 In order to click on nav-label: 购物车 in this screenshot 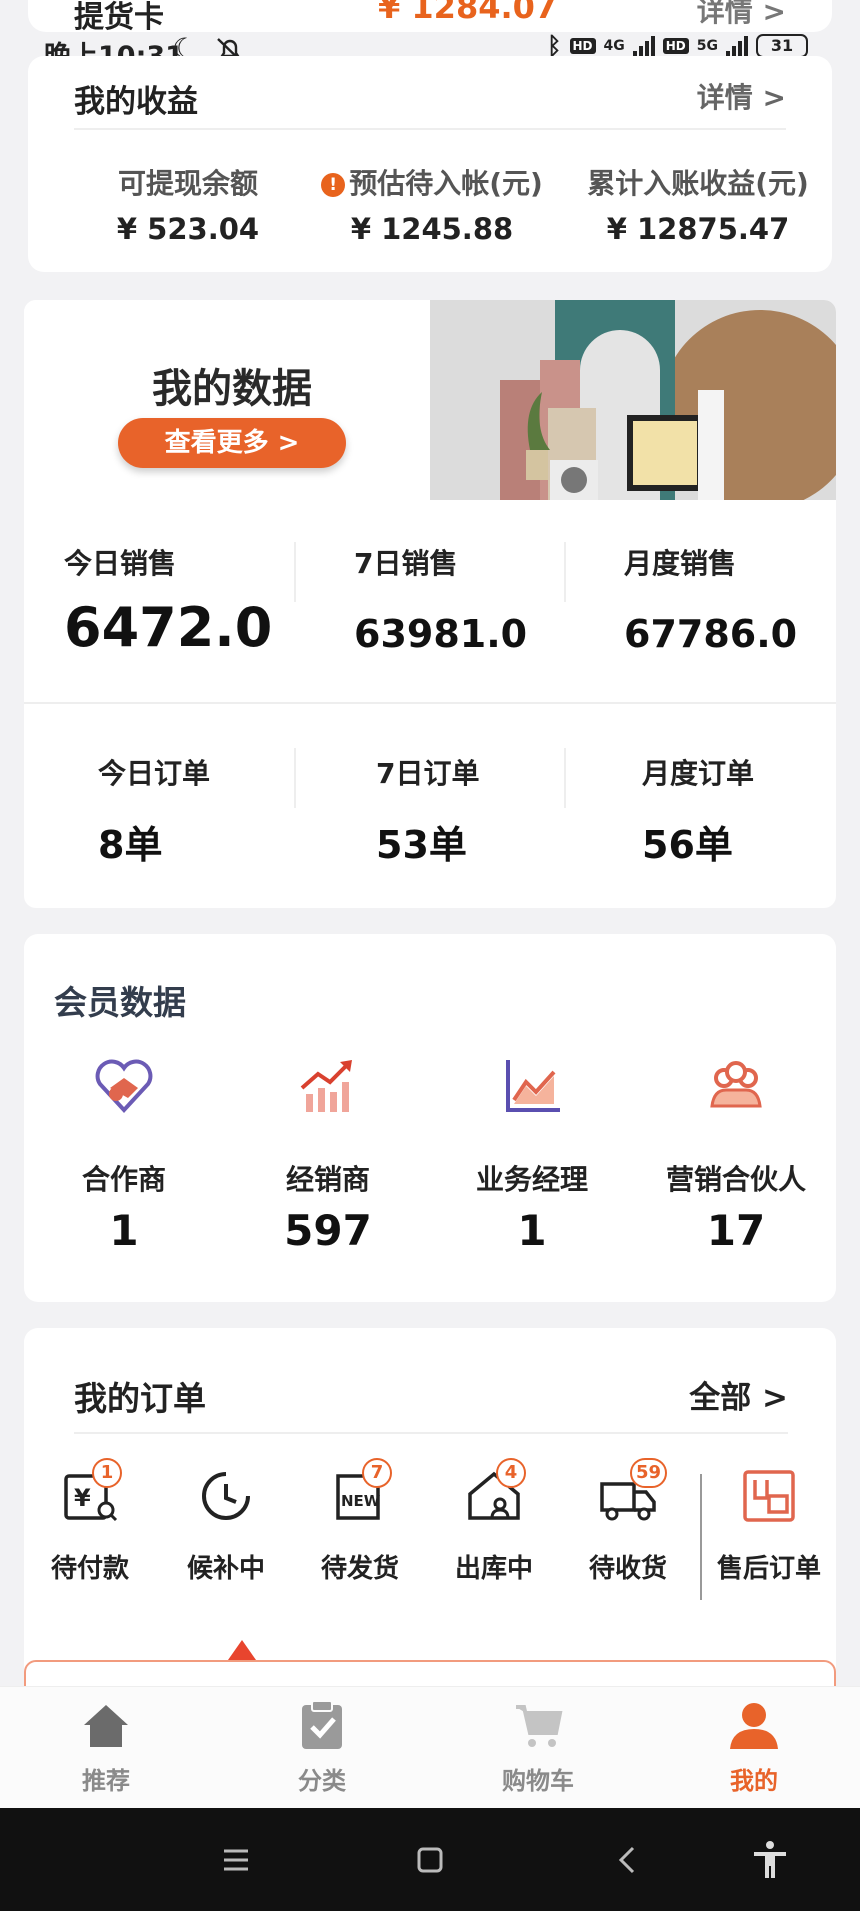, I will do `click(538, 1781)`.